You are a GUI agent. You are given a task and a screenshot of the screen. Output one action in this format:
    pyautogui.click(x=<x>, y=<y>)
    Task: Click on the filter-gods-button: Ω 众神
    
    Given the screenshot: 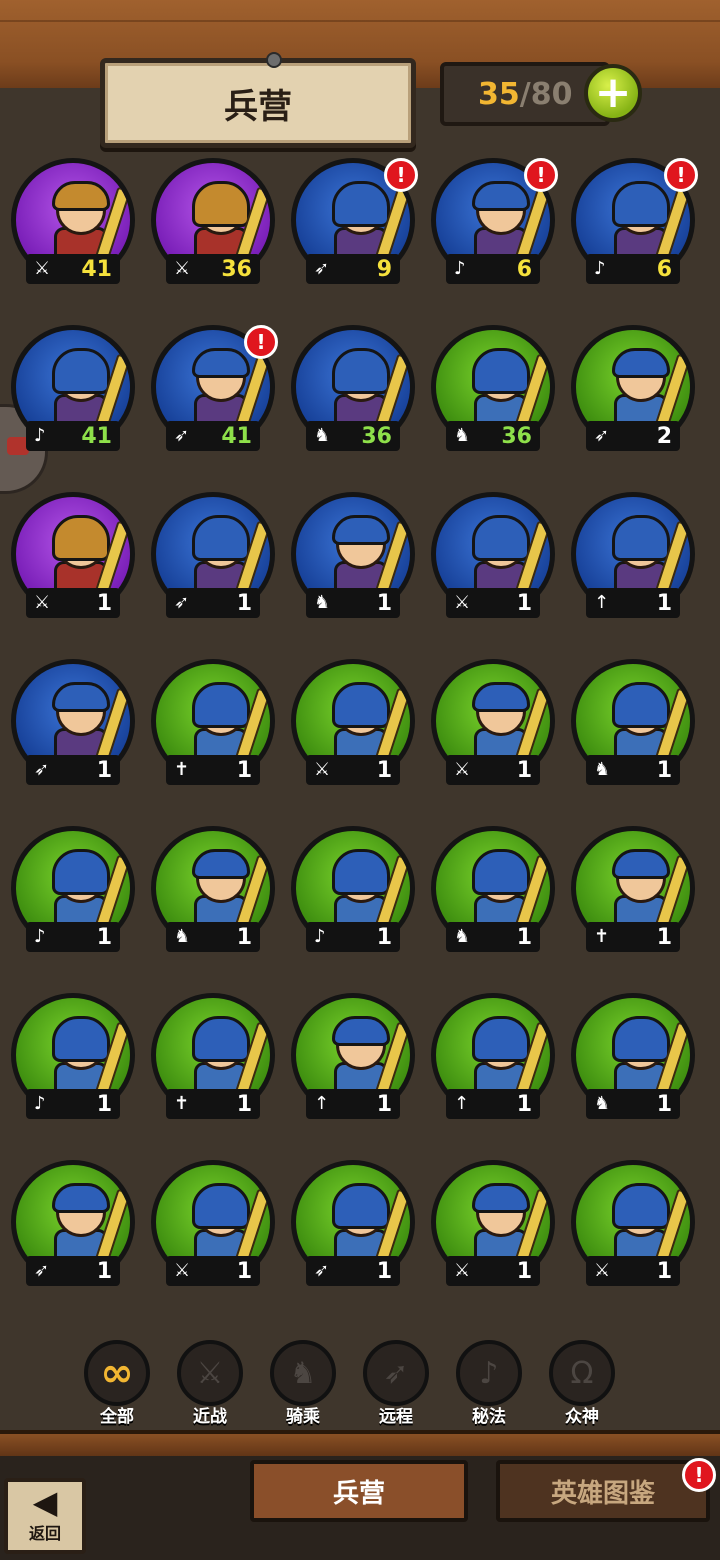 What is the action you would take?
    pyautogui.click(x=582, y=1385)
    